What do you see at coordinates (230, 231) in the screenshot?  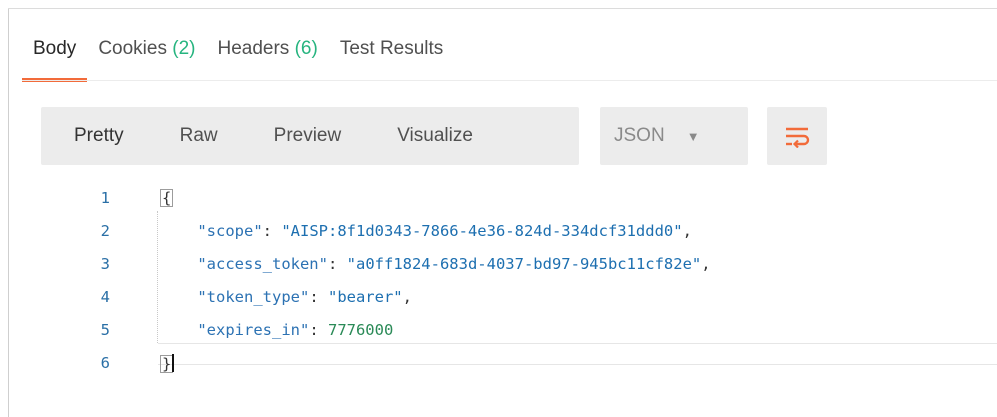 I see `json-key: "scope"` at bounding box center [230, 231].